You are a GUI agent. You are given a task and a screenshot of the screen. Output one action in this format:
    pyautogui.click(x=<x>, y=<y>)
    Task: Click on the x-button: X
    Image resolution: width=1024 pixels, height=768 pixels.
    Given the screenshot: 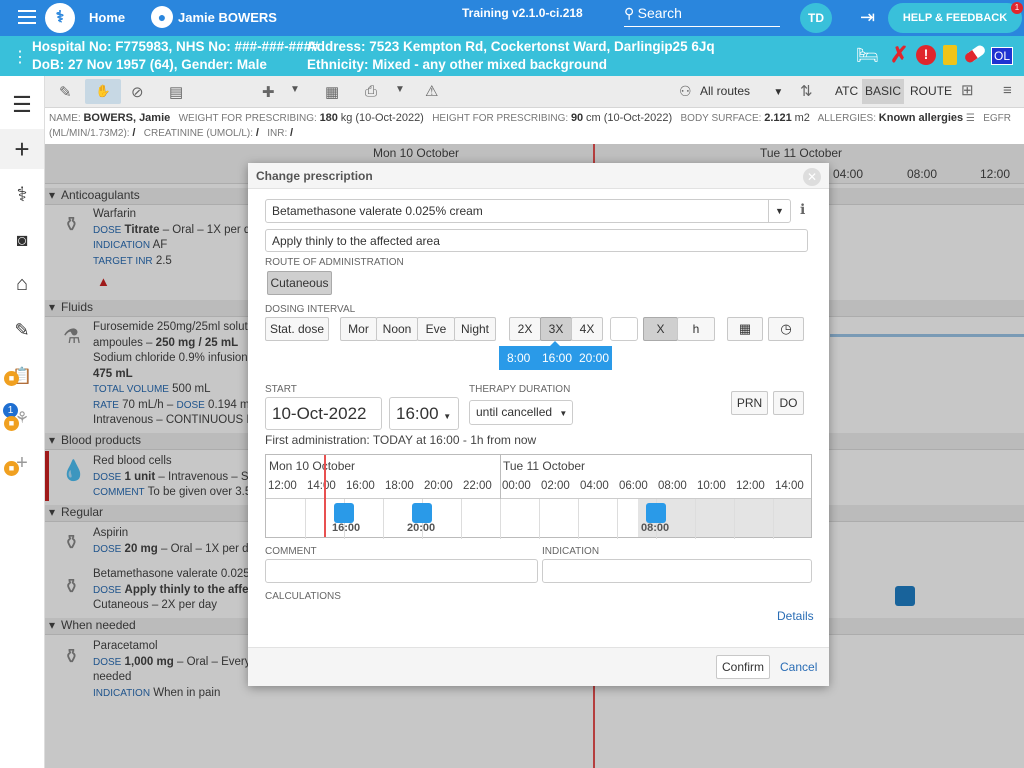 What is the action you would take?
    pyautogui.click(x=660, y=329)
    